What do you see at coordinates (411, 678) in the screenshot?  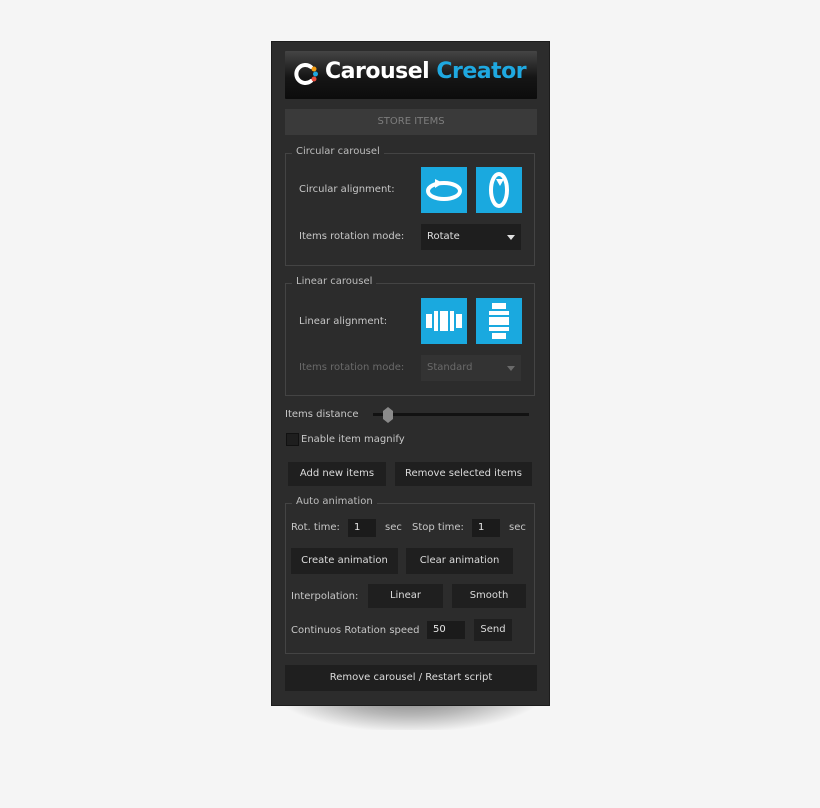 I see `remove-carousel-button: Remove carousel / Restart script` at bounding box center [411, 678].